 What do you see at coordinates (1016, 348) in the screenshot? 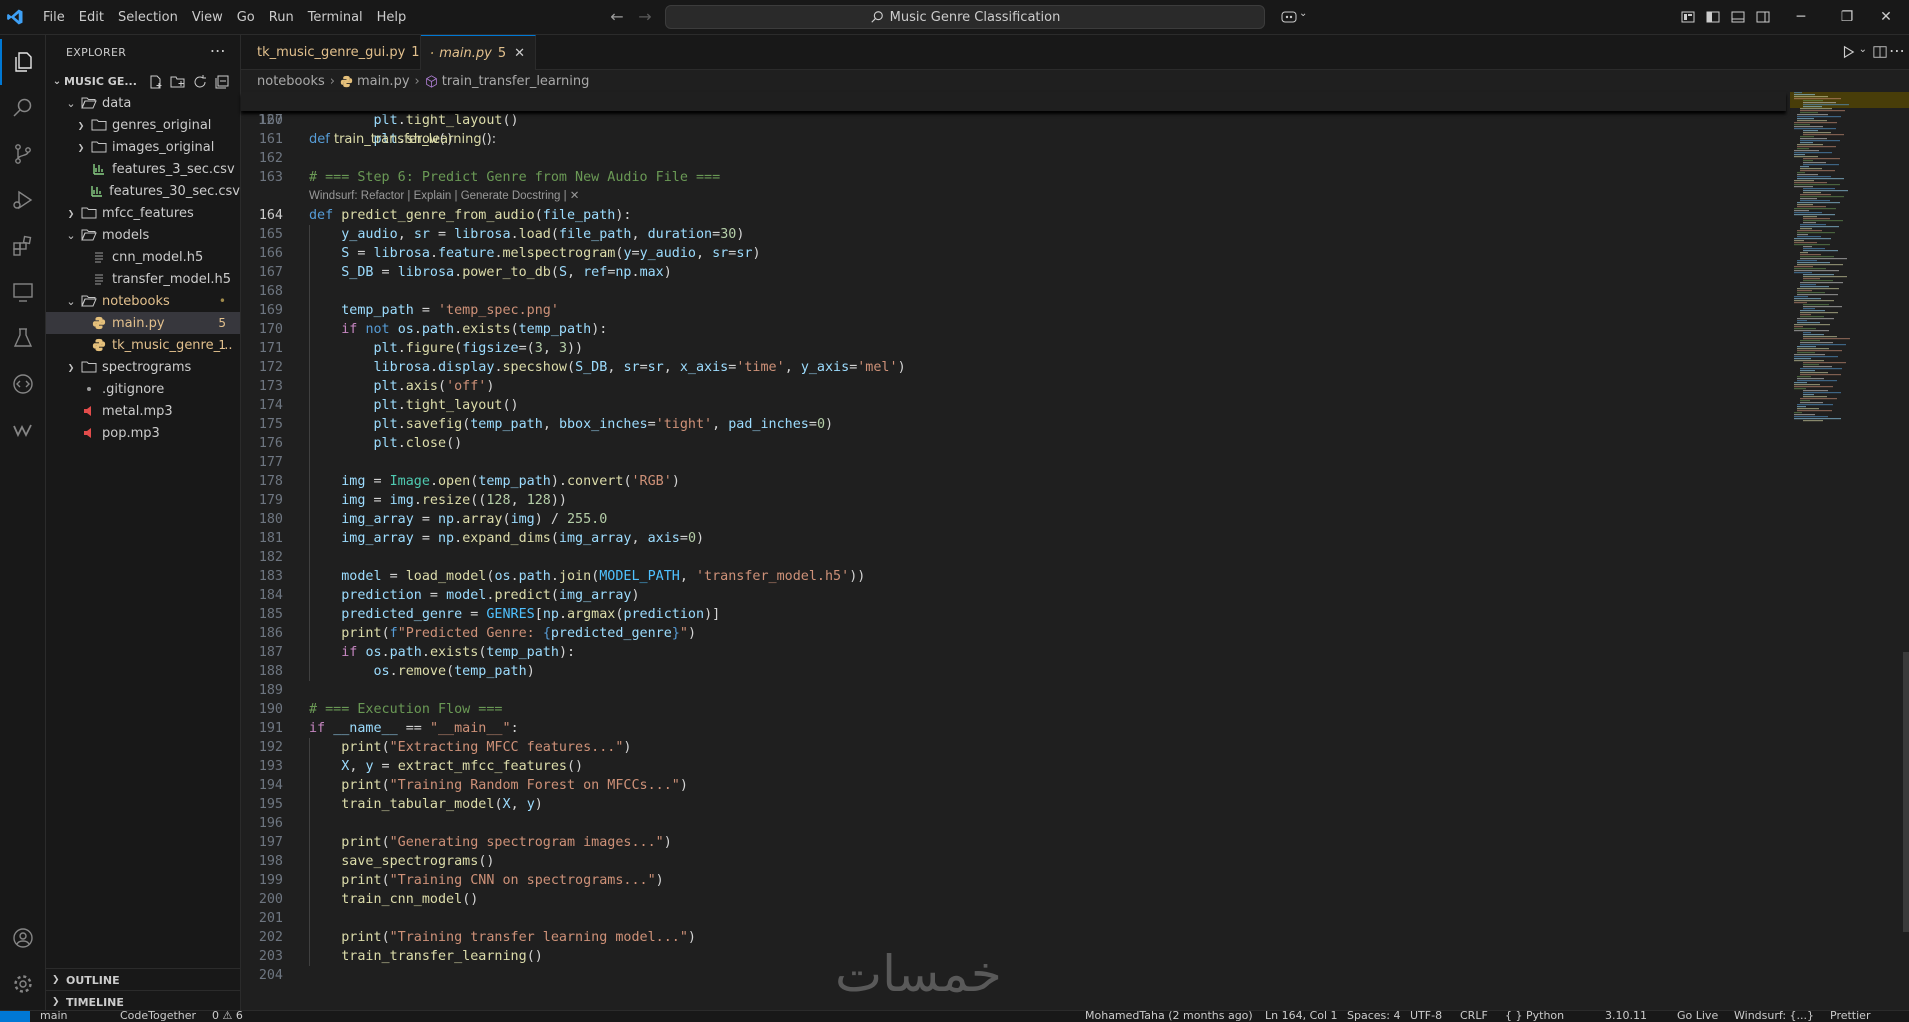
I see `code-line: 171 plt.figure(figsize=(3, 3))` at bounding box center [1016, 348].